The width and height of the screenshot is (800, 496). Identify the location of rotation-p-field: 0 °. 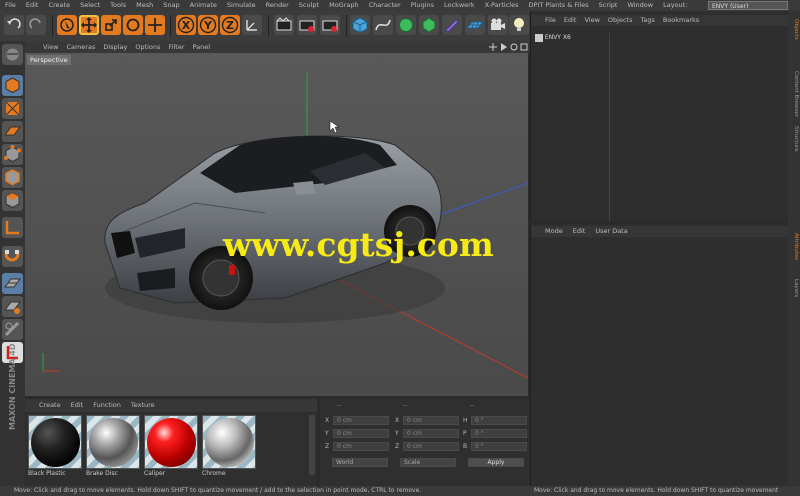
(499, 433).